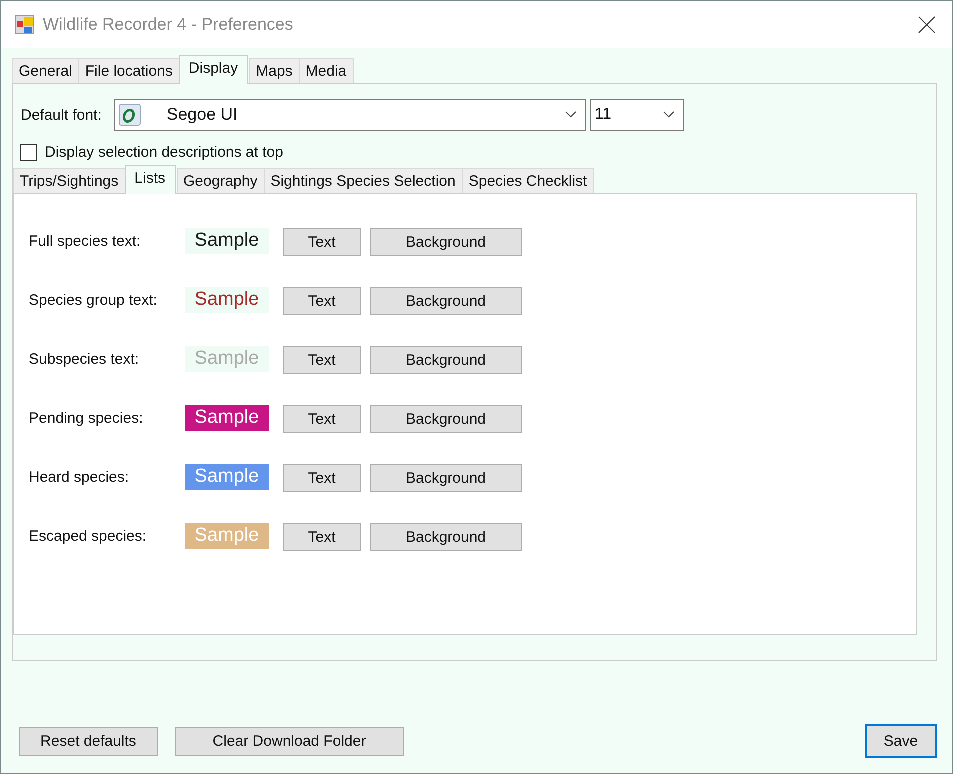  Describe the element at coordinates (25, 24) in the screenshot. I see `app-icon` at that location.